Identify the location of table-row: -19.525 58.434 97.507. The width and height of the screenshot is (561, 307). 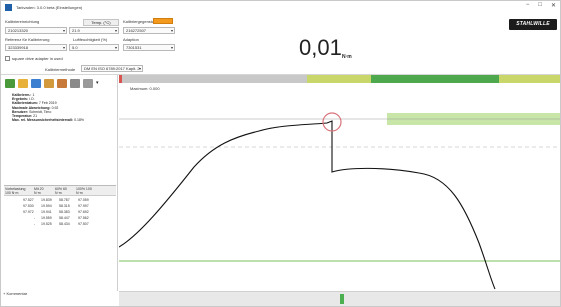
(61, 224).